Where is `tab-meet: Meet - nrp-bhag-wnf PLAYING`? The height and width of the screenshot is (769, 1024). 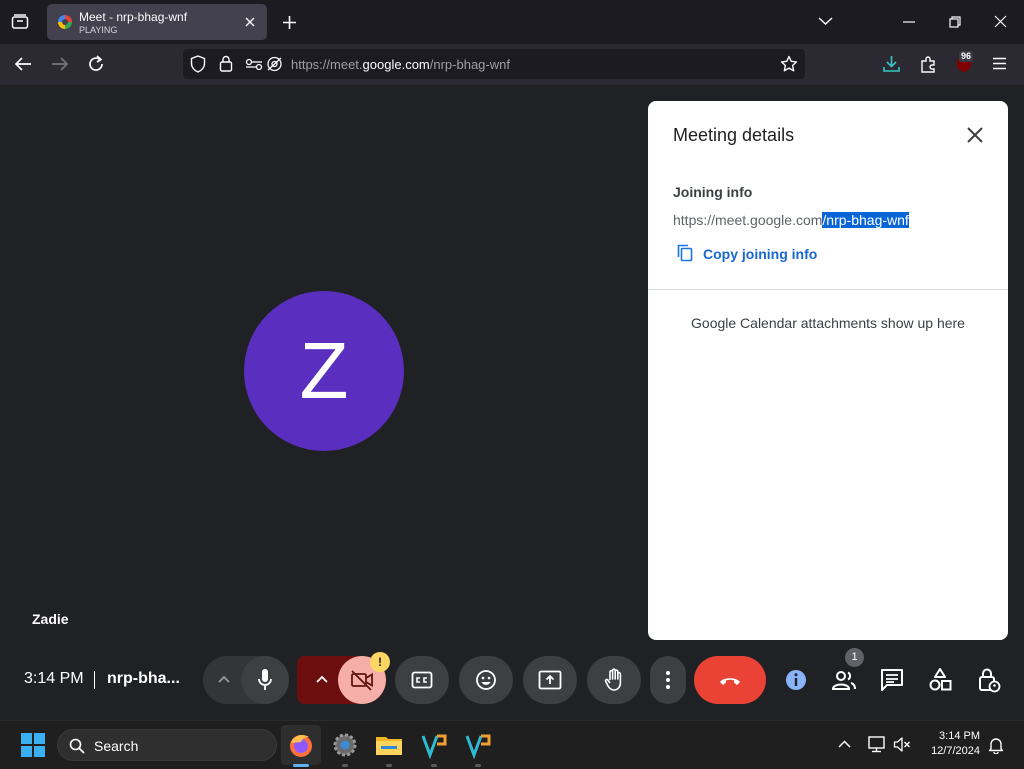
tab-meet: Meet - nrp-bhag-wnf PLAYING is located at coordinates (157, 22).